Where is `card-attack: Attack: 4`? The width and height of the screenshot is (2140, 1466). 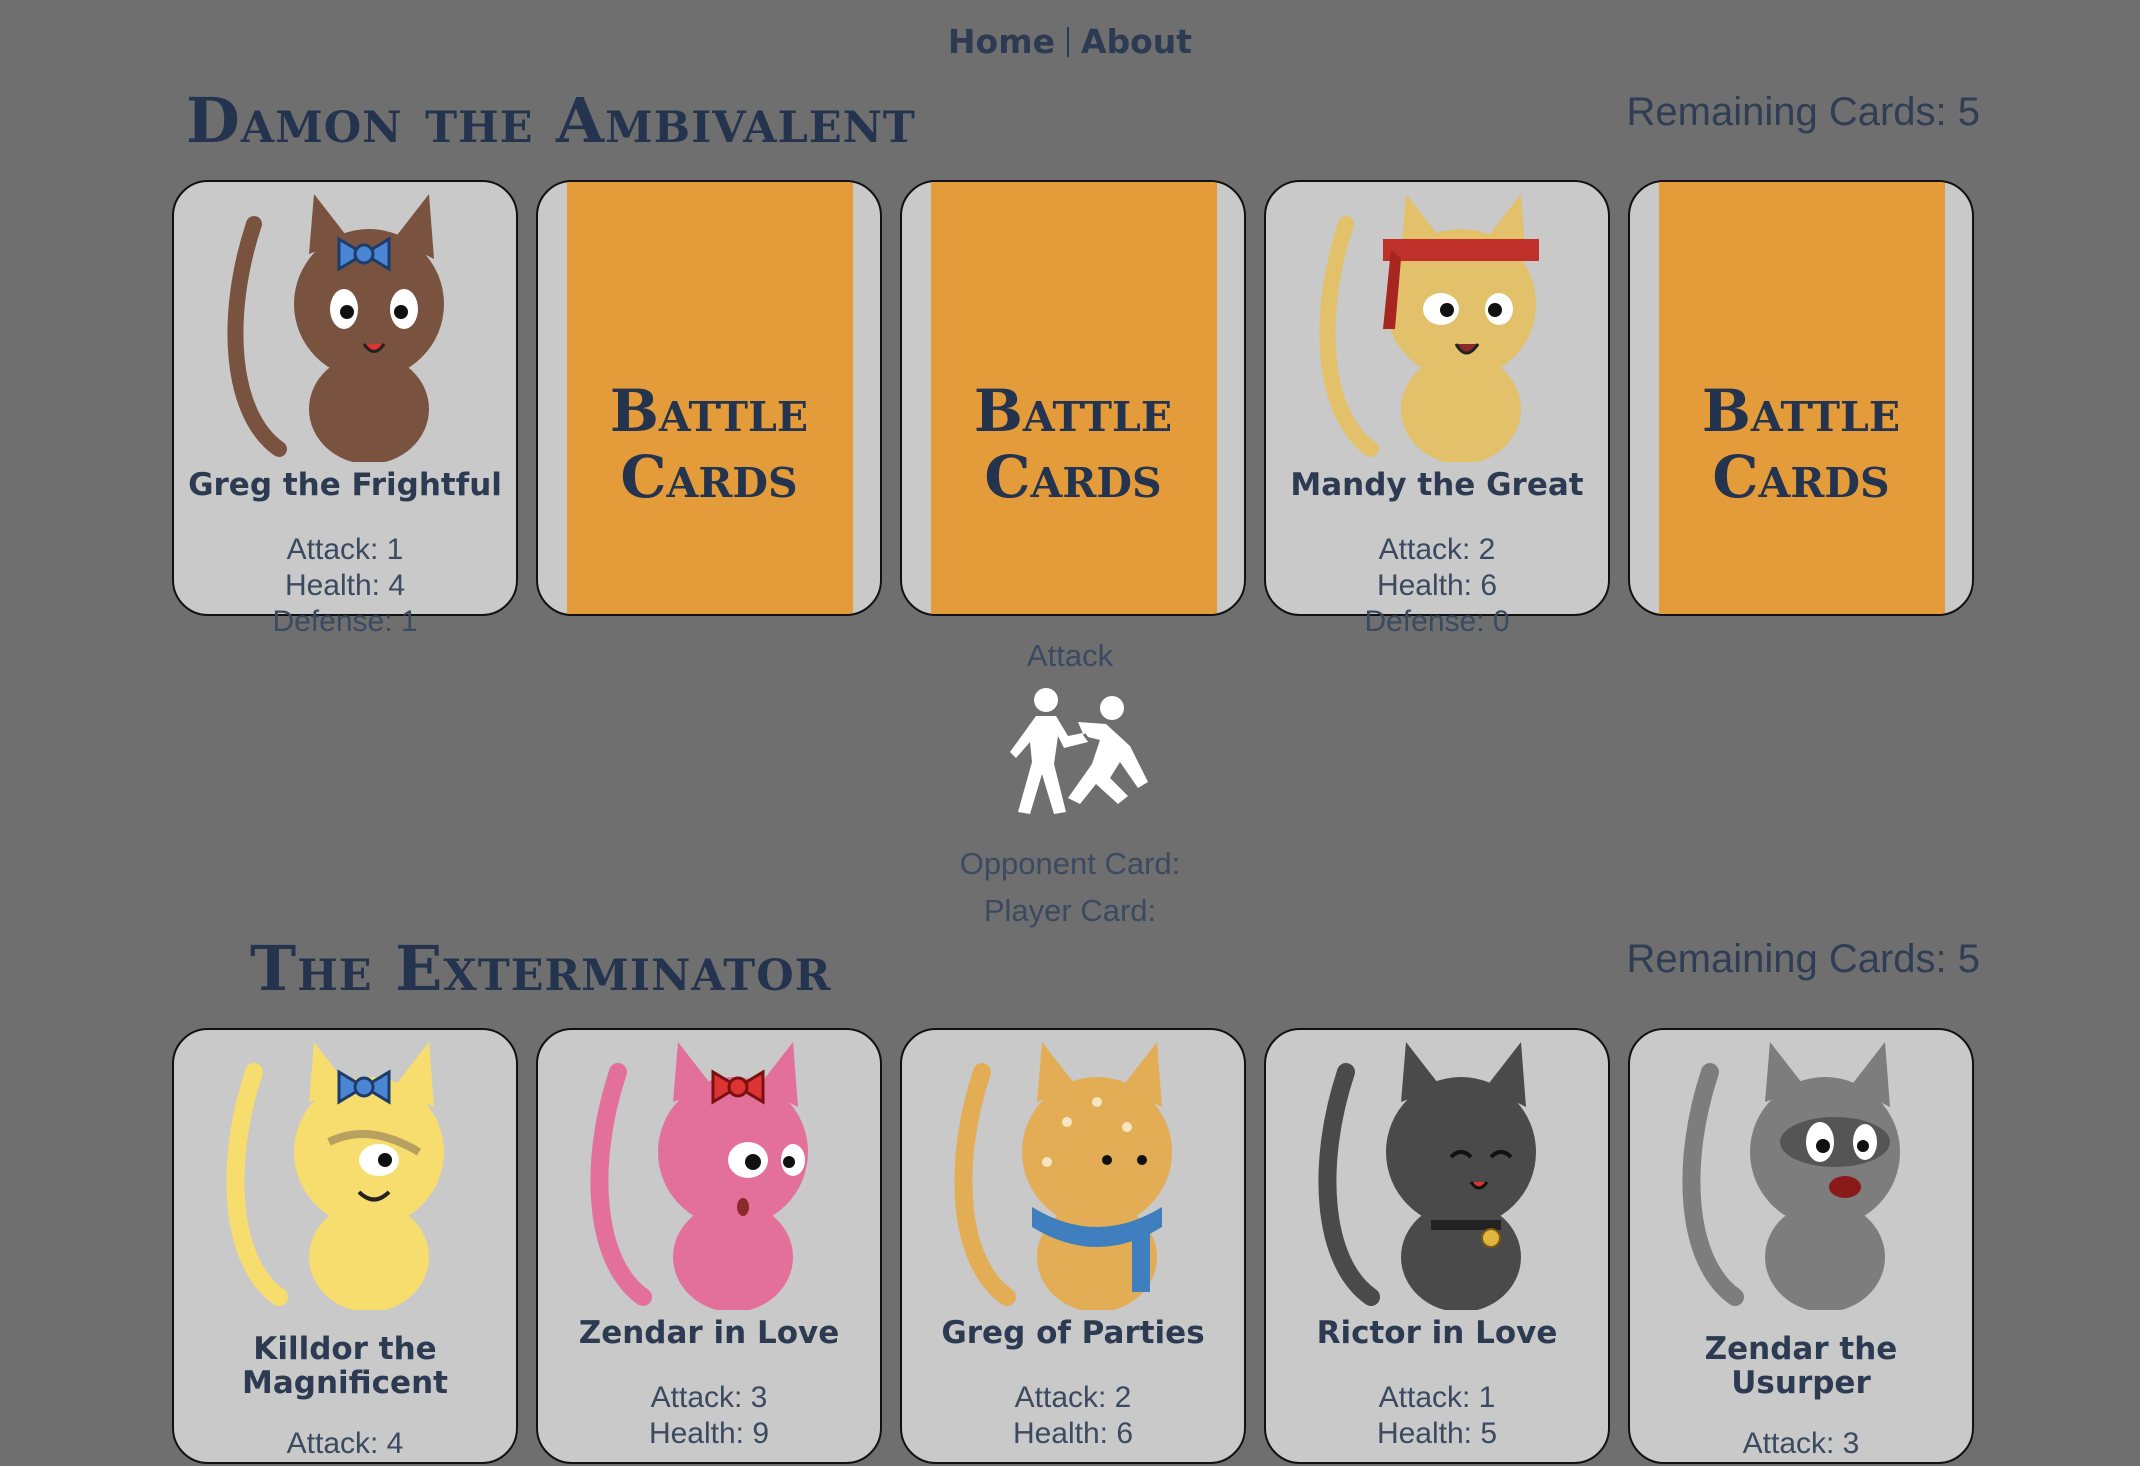 card-attack: Attack: 4 is located at coordinates (345, 1443).